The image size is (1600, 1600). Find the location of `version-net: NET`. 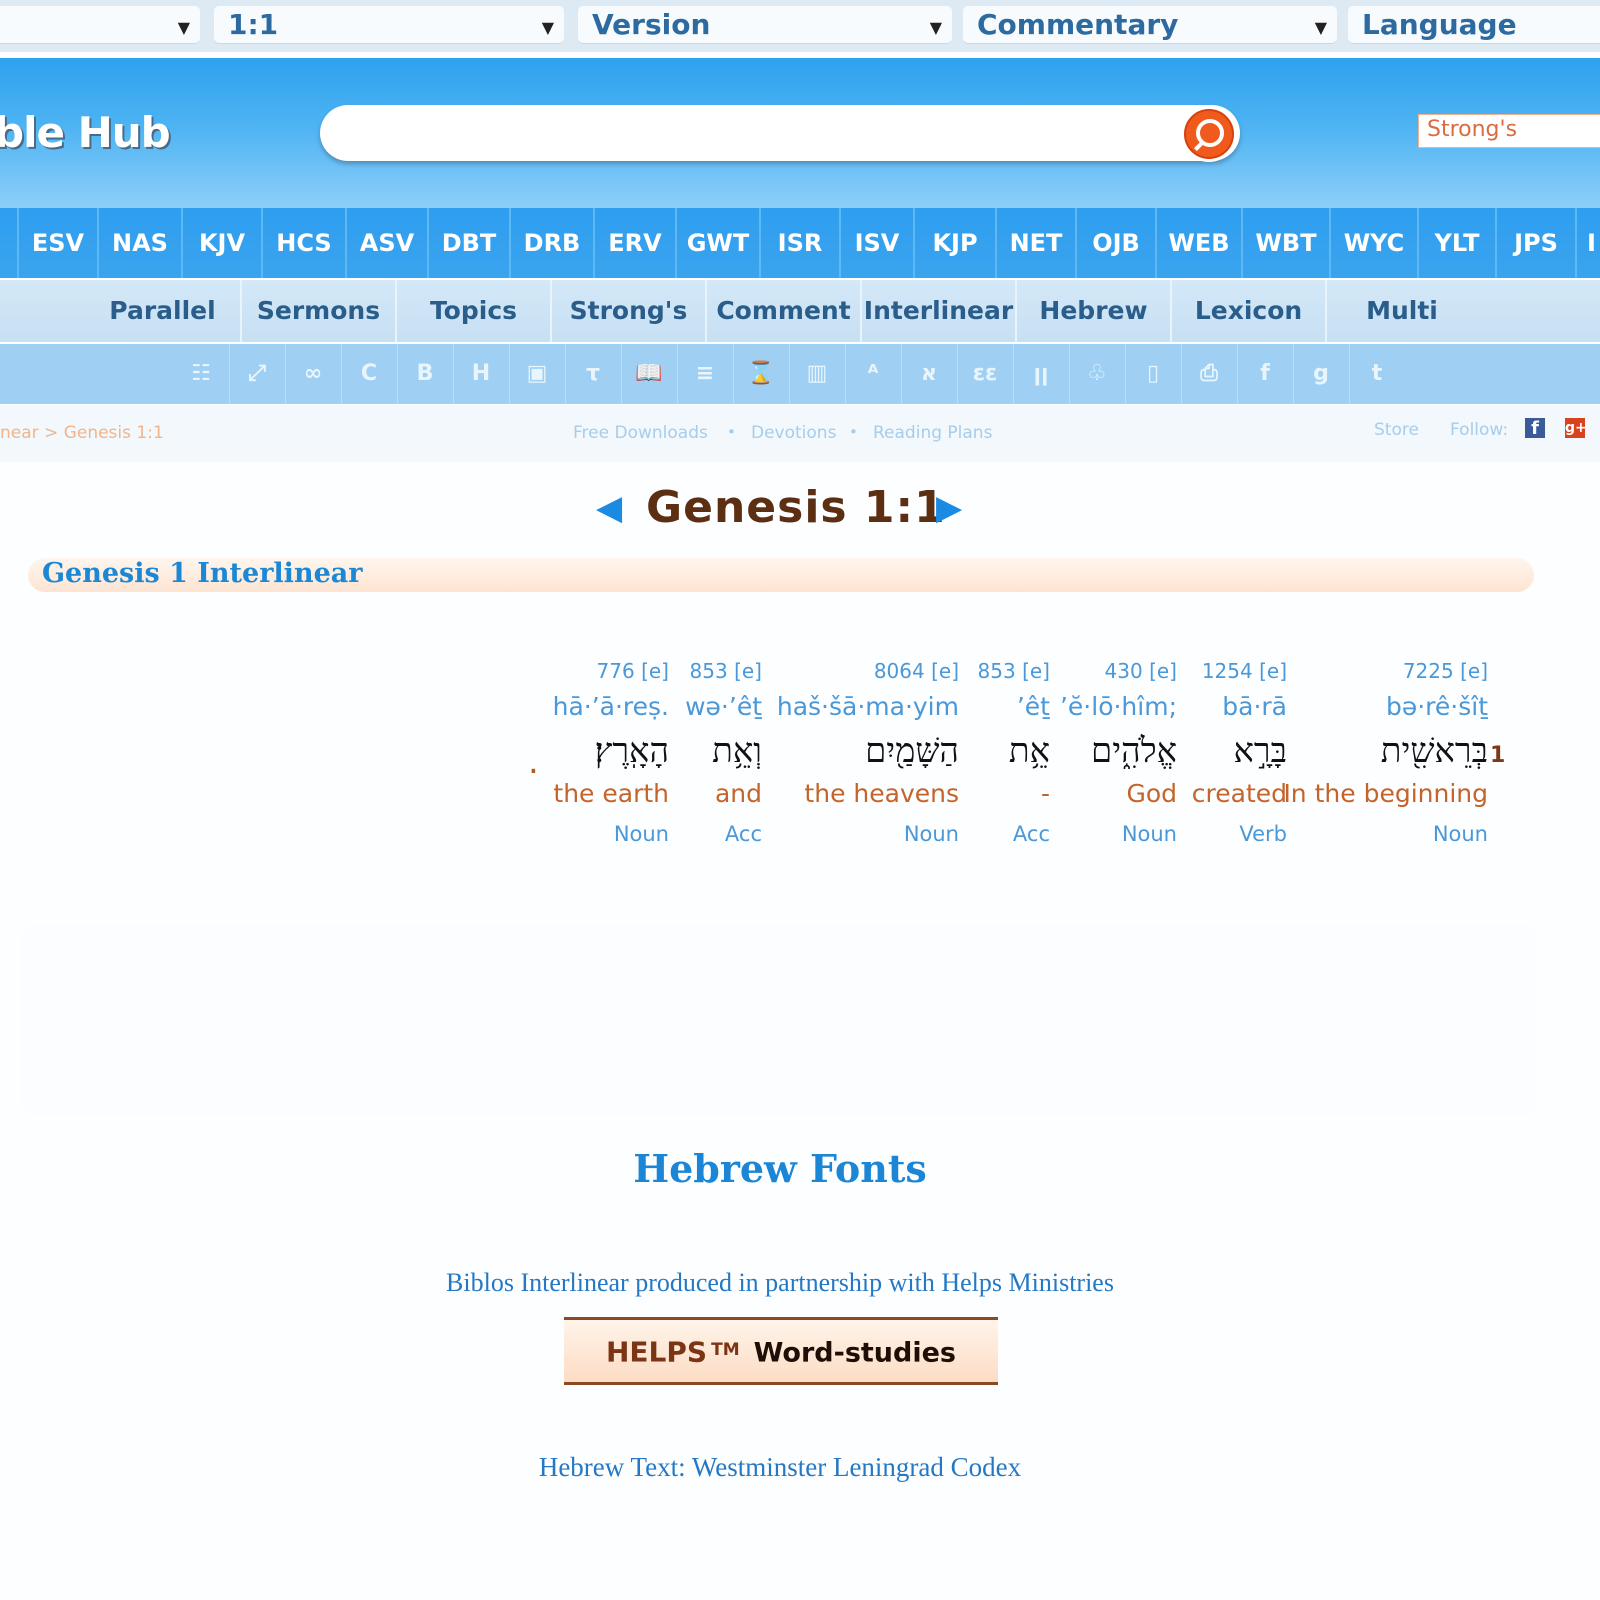

version-net: NET is located at coordinates (1037, 243).